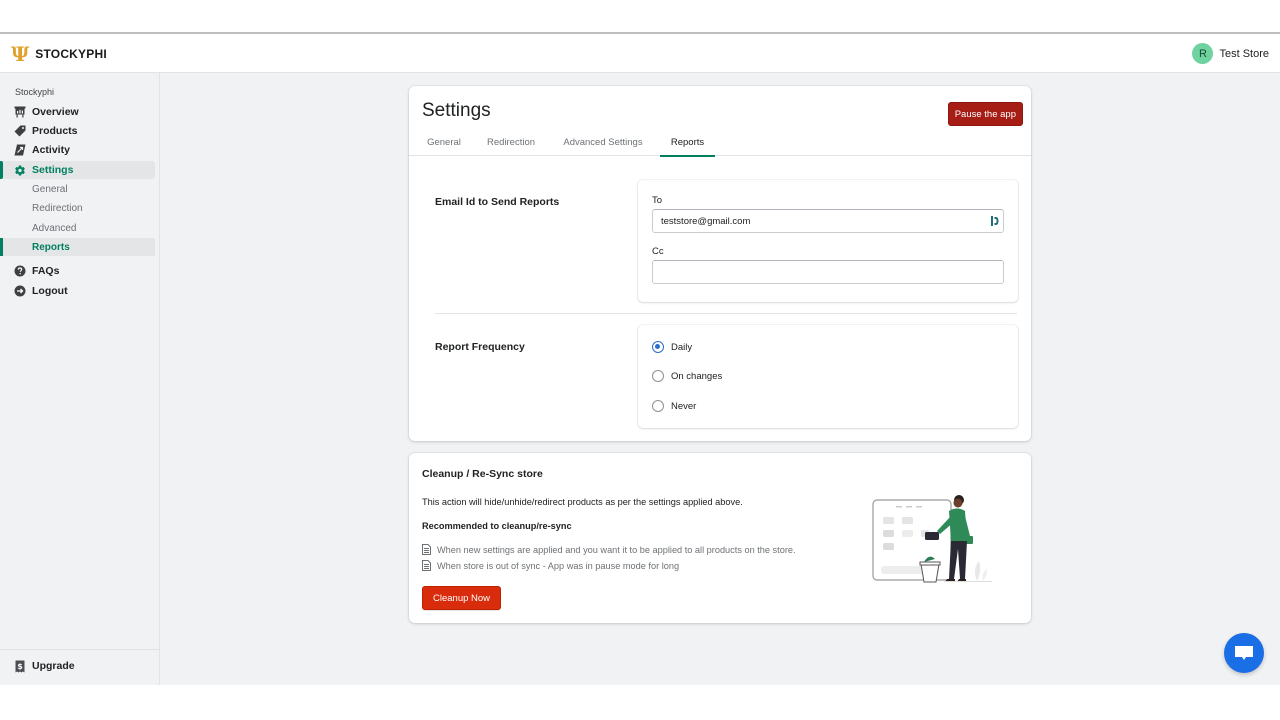 Image resolution: width=1280 pixels, height=720 pixels. What do you see at coordinates (511, 142) in the screenshot?
I see `tab-redirection: Redirection` at bounding box center [511, 142].